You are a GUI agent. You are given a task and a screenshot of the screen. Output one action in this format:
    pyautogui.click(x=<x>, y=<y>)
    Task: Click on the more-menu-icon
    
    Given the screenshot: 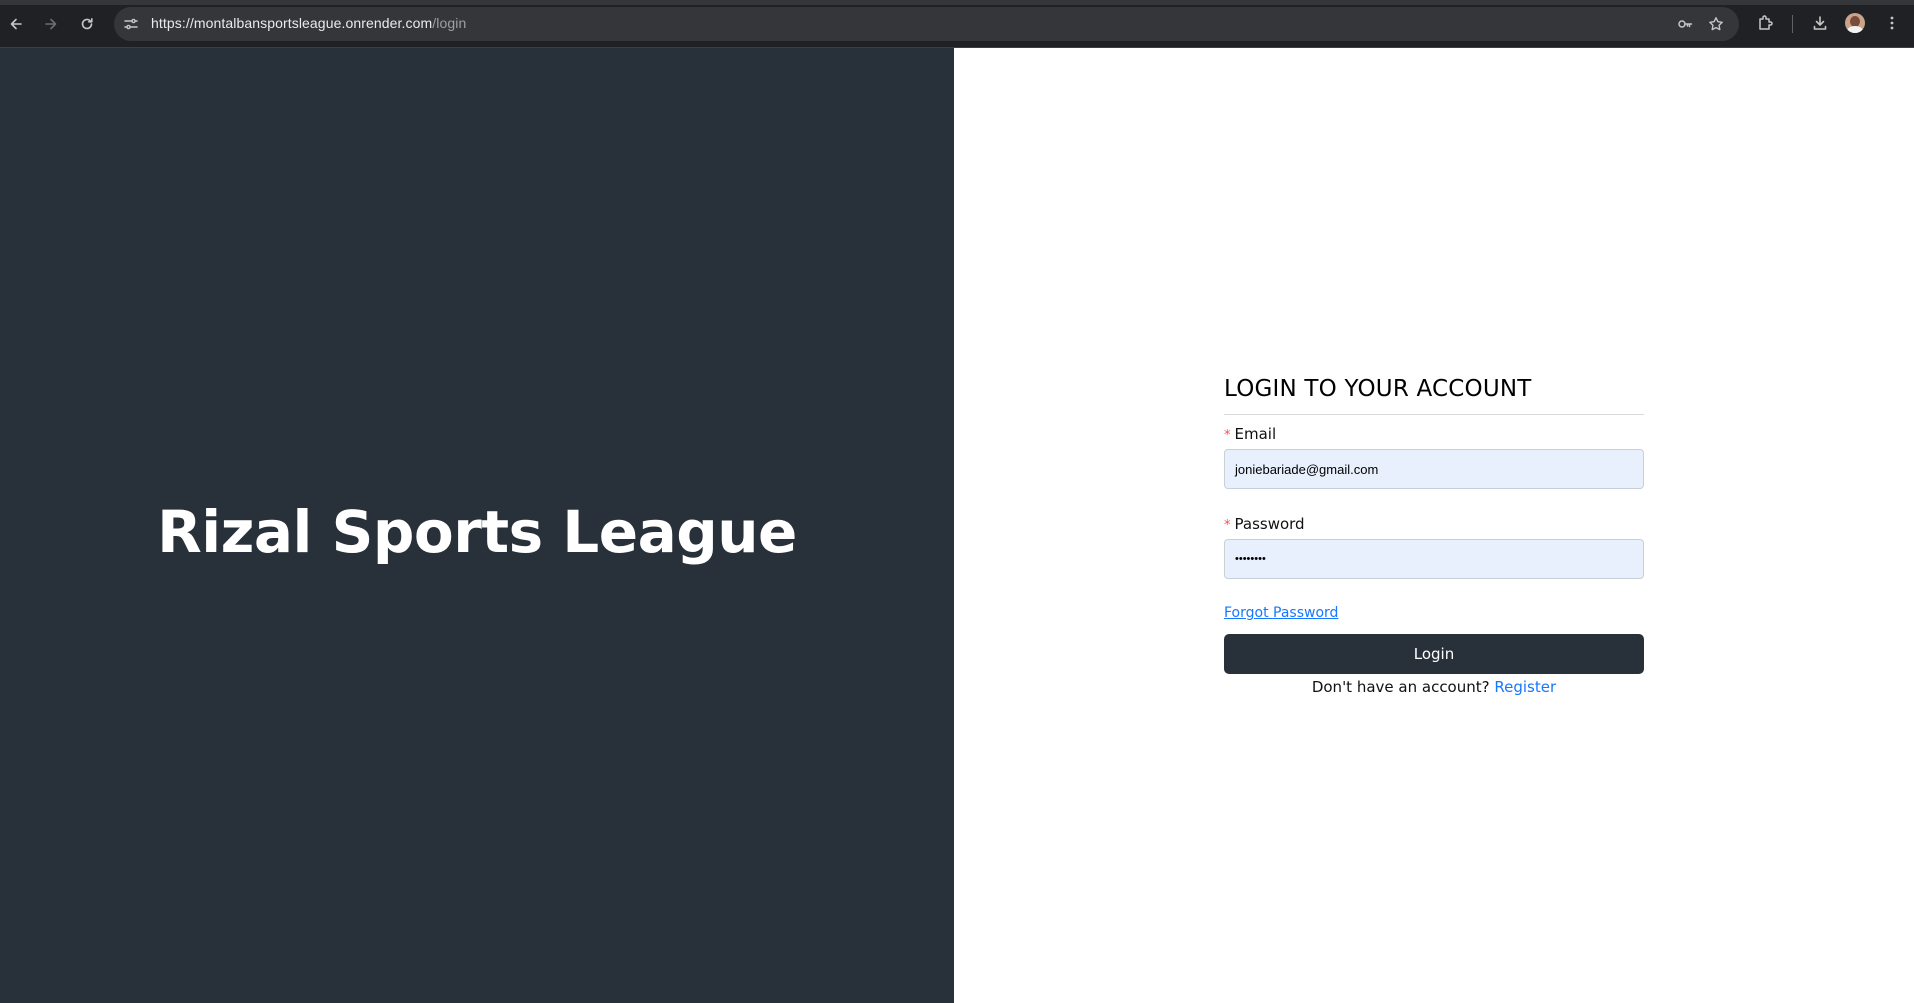 What is the action you would take?
    pyautogui.click(x=1892, y=23)
    